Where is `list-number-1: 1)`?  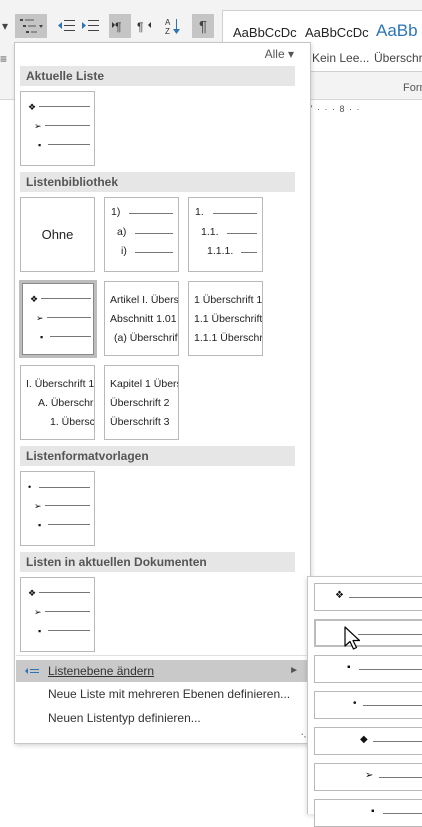
list-number-1: 1) is located at coordinates (116, 212).